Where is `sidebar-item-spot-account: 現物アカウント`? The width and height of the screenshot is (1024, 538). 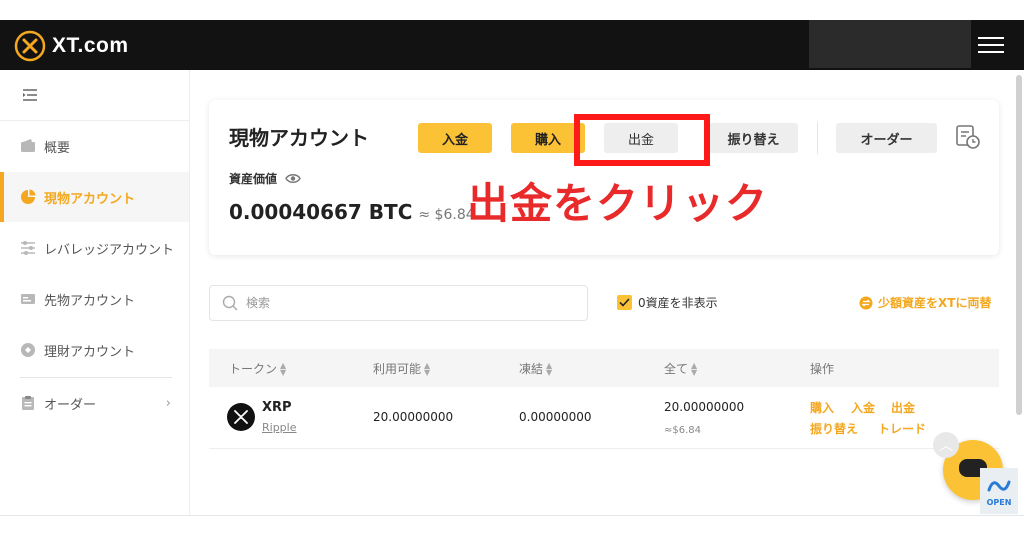
sidebar-item-spot-account: 現物アカウント is located at coordinates (94, 197).